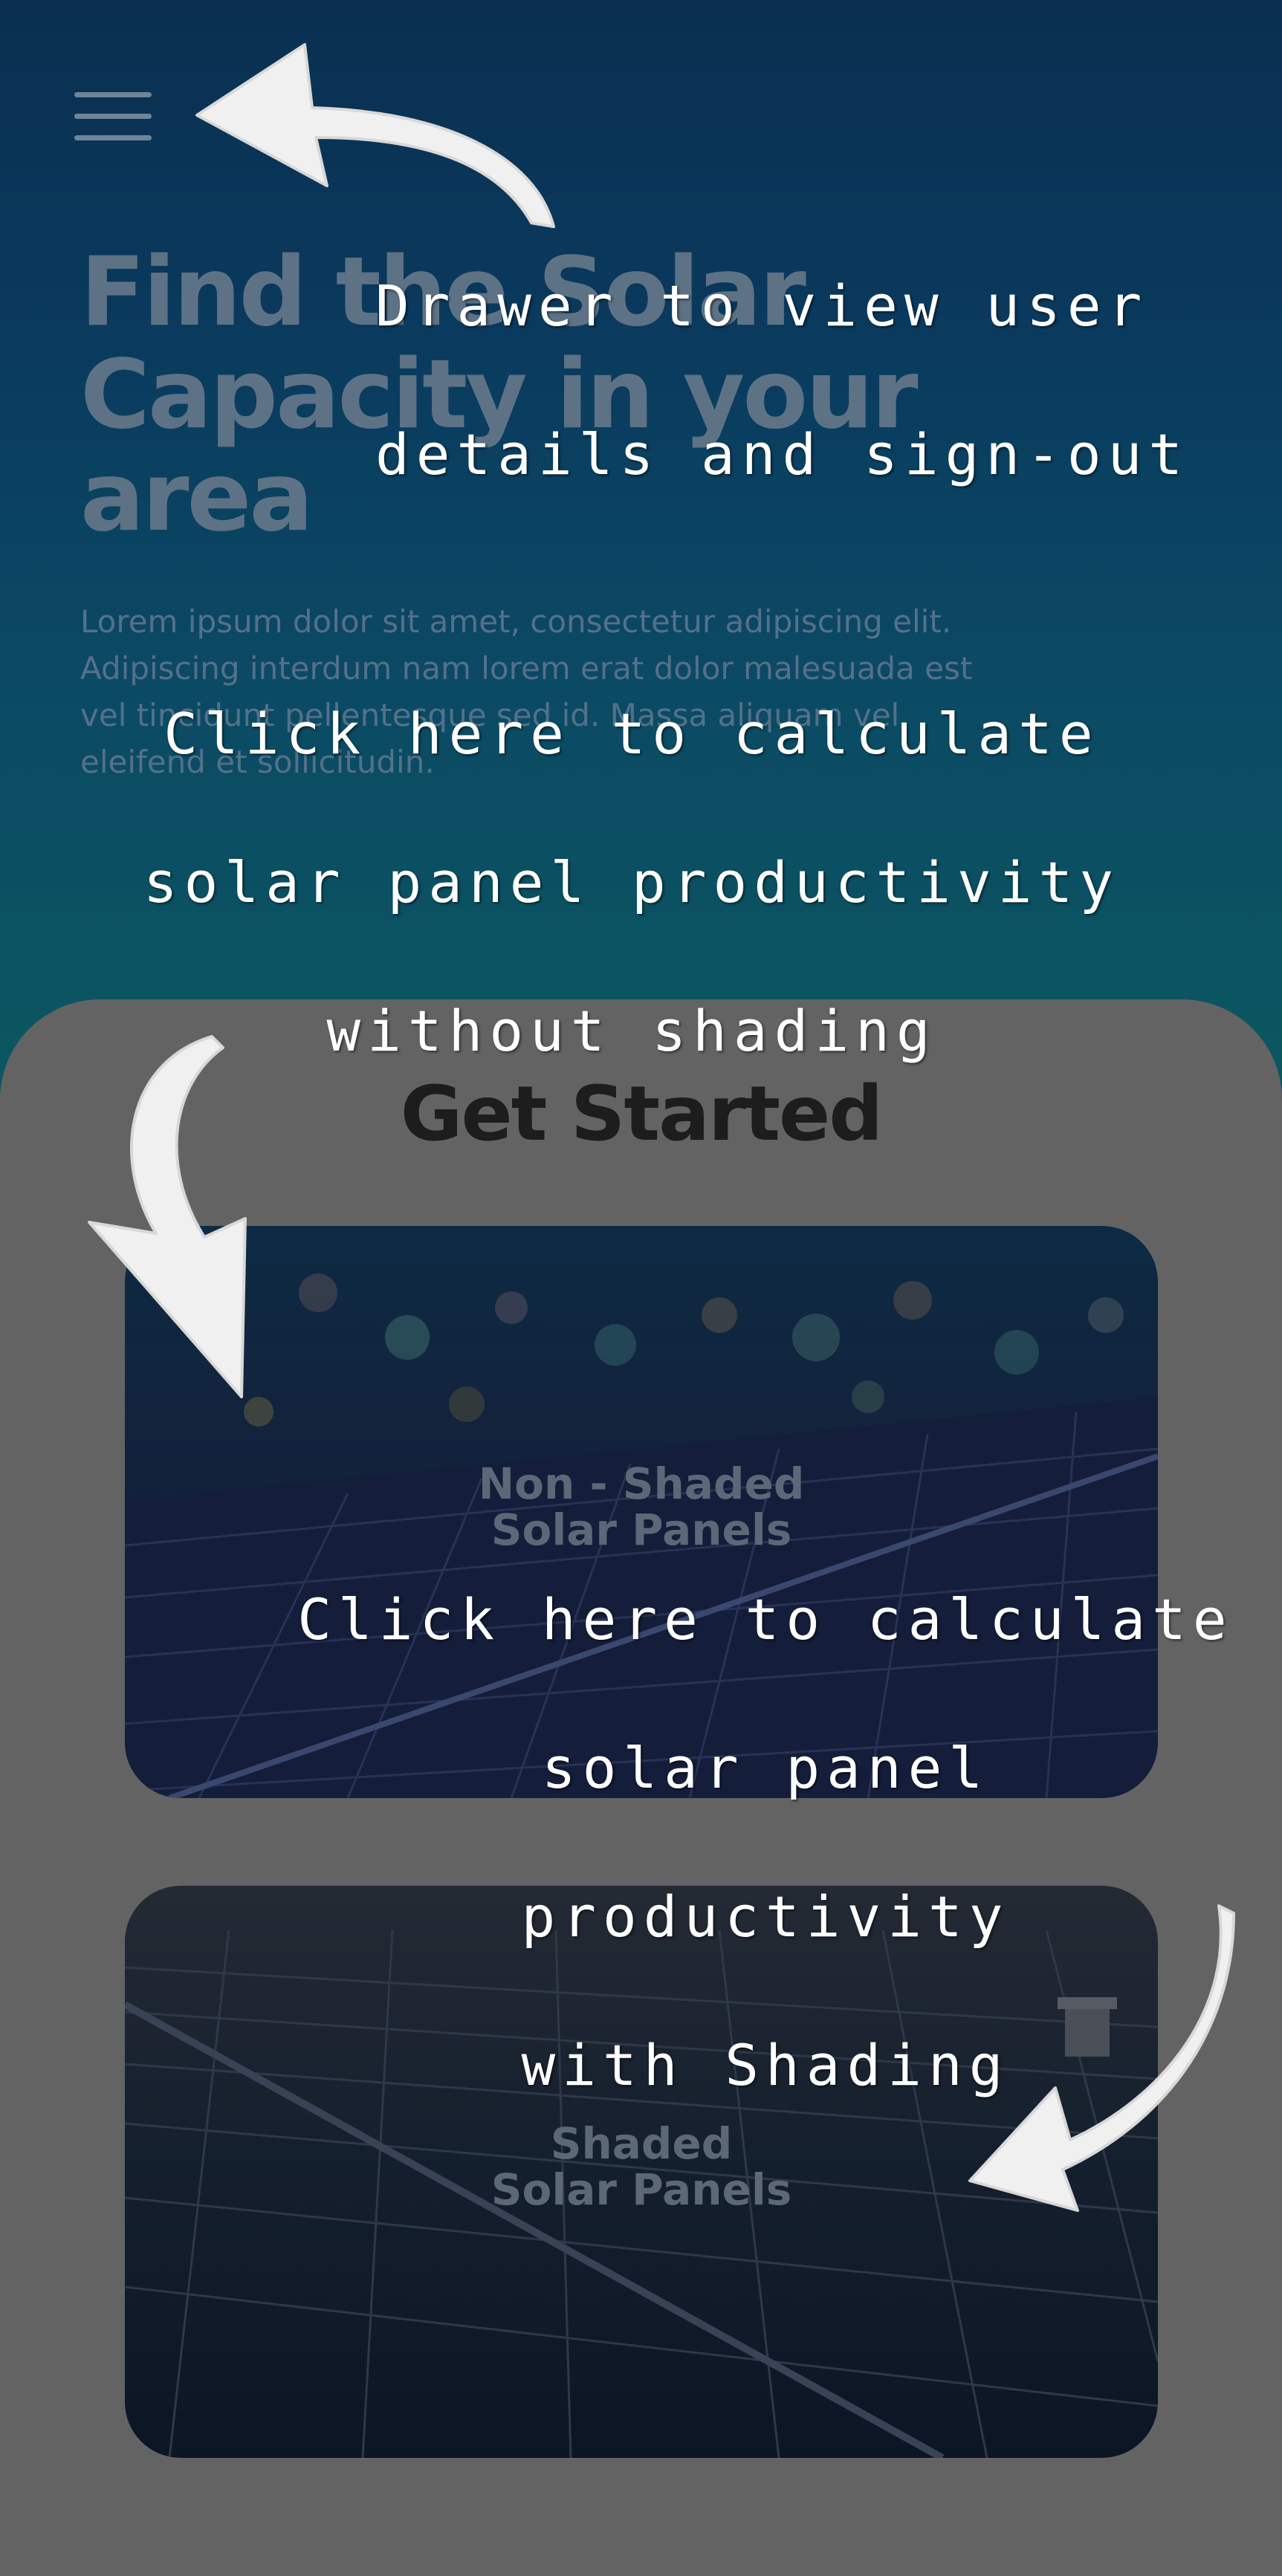 This screenshot has width=1282, height=2576. Describe the element at coordinates (167, 1216) in the screenshot. I see `arrow-to-non-shaded-card-icon` at that location.